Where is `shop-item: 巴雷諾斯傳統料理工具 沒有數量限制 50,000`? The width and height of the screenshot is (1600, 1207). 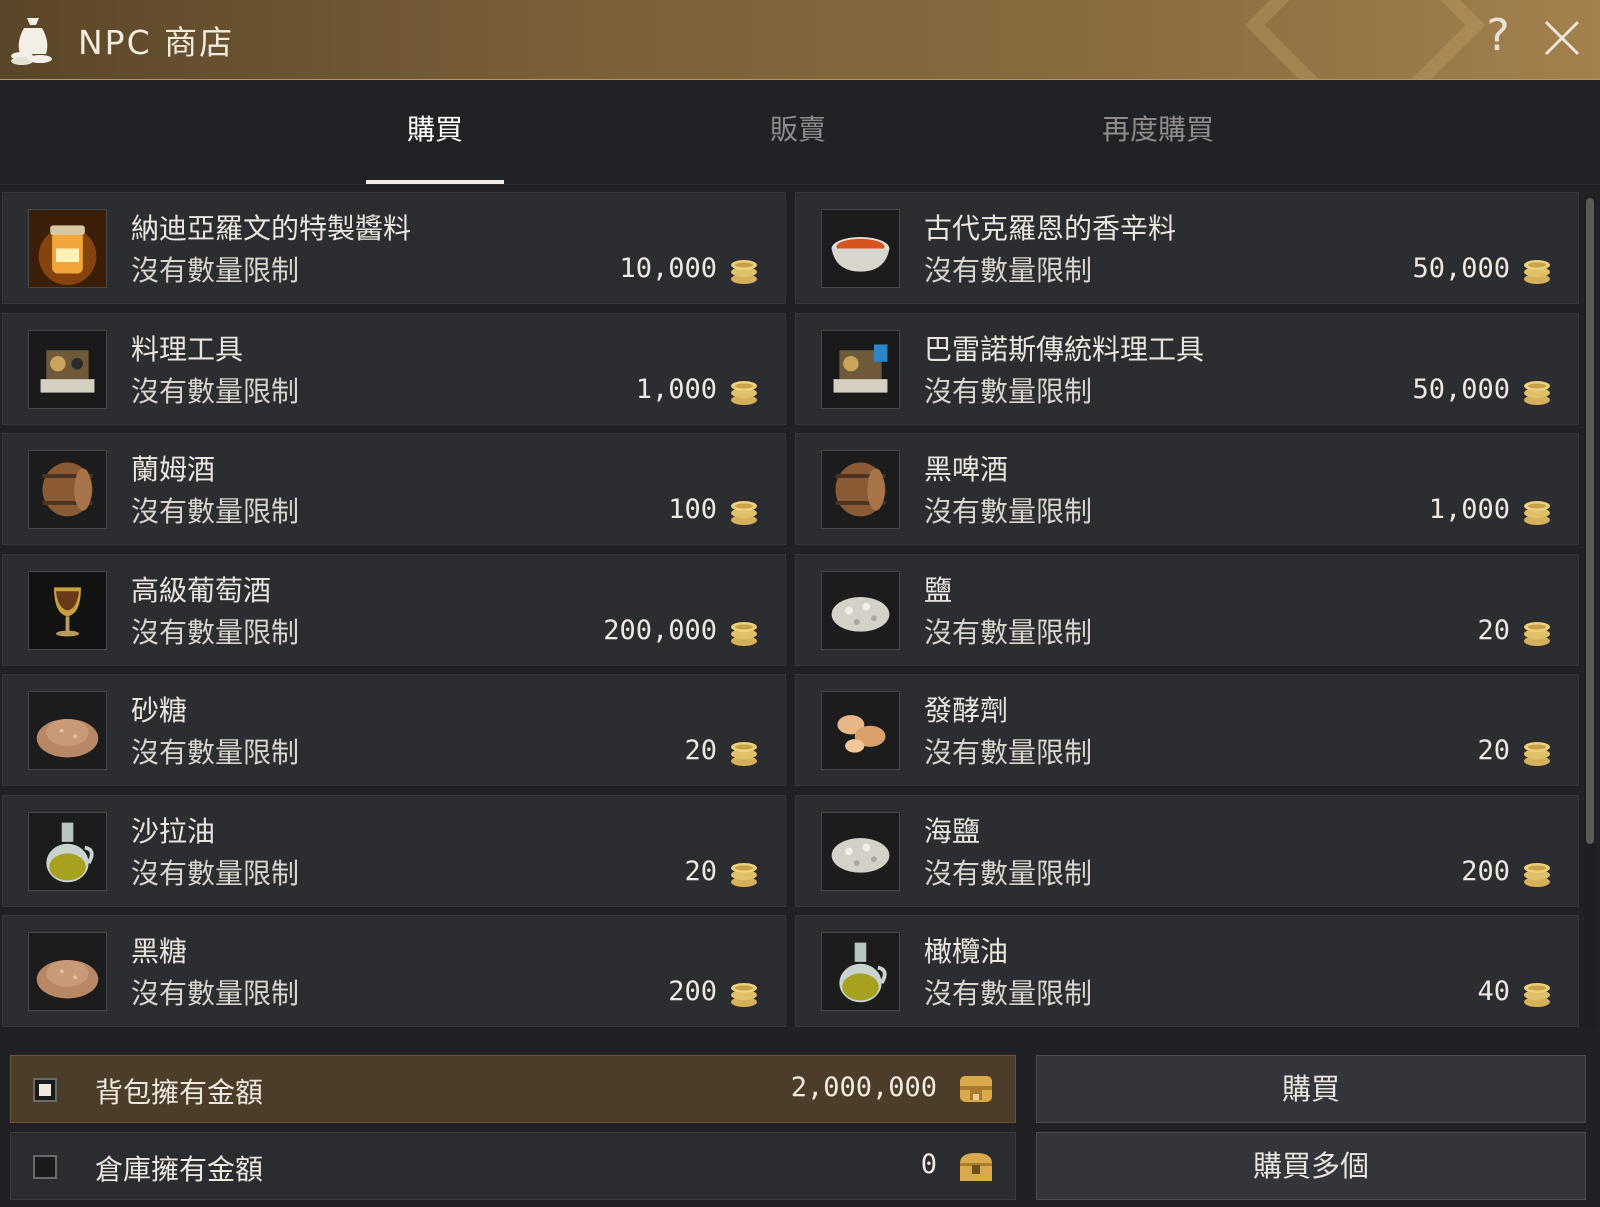 shop-item: 巴雷諾斯傳統料理工具 沒有數量限制 50,000 is located at coordinates (1187, 368).